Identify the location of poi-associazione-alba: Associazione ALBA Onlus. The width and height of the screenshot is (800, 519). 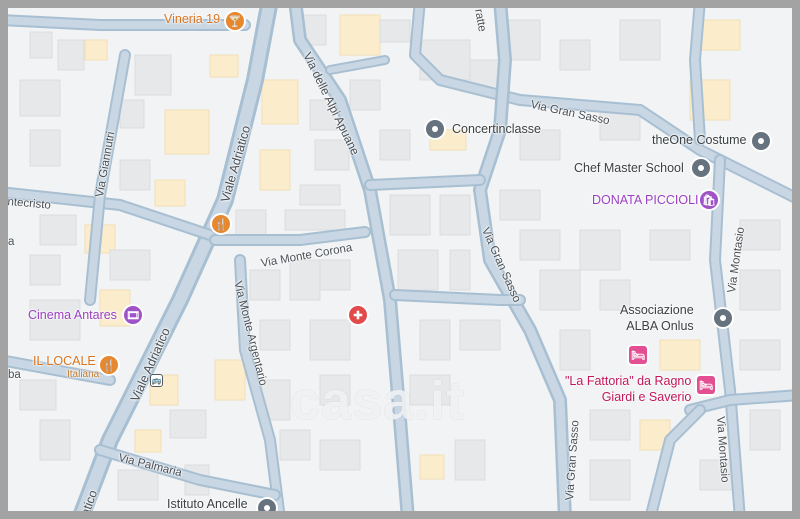
(657, 318).